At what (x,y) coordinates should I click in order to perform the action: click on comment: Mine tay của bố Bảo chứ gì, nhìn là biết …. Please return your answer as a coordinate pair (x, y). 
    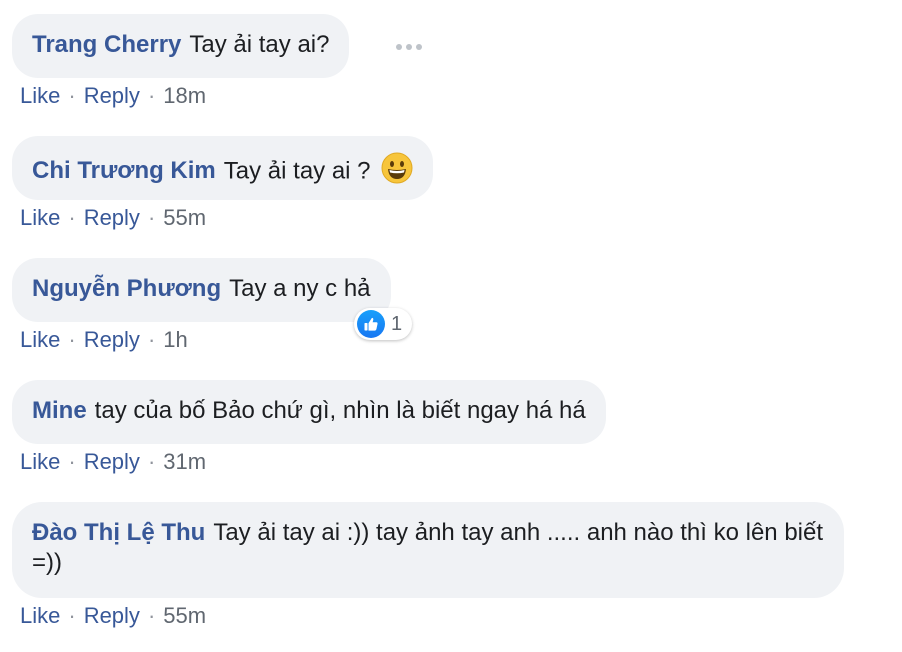
    Looking at the image, I should click on (309, 412).